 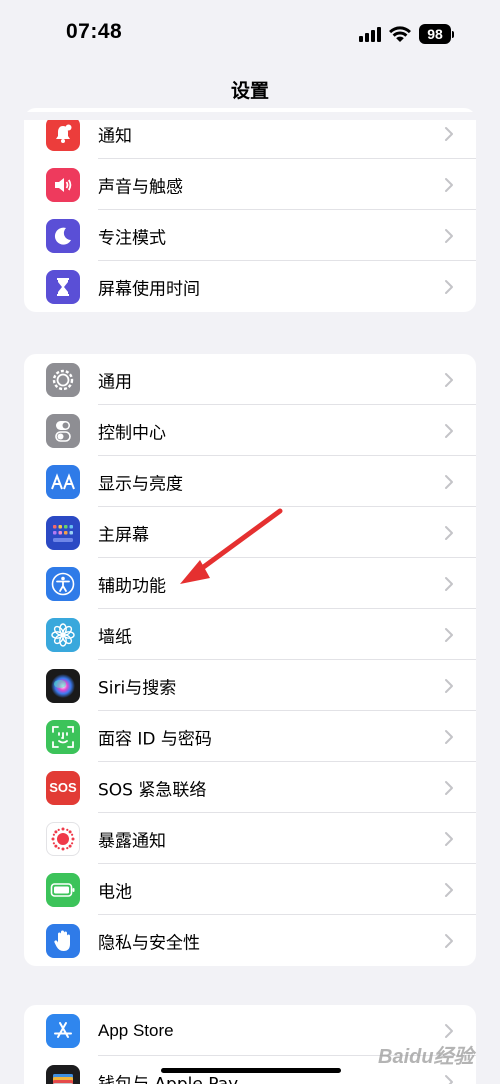 What do you see at coordinates (140, 484) in the screenshot?
I see `settings-row-label: 显示与亮度` at bounding box center [140, 484].